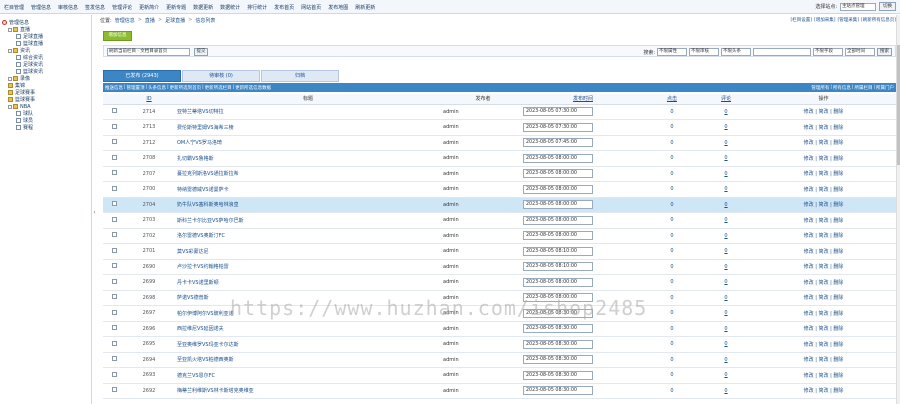 The height and width of the screenshot is (404, 900). Describe the element at coordinates (885, 88) in the screenshot. I see `view-link: 所属门户` at that location.